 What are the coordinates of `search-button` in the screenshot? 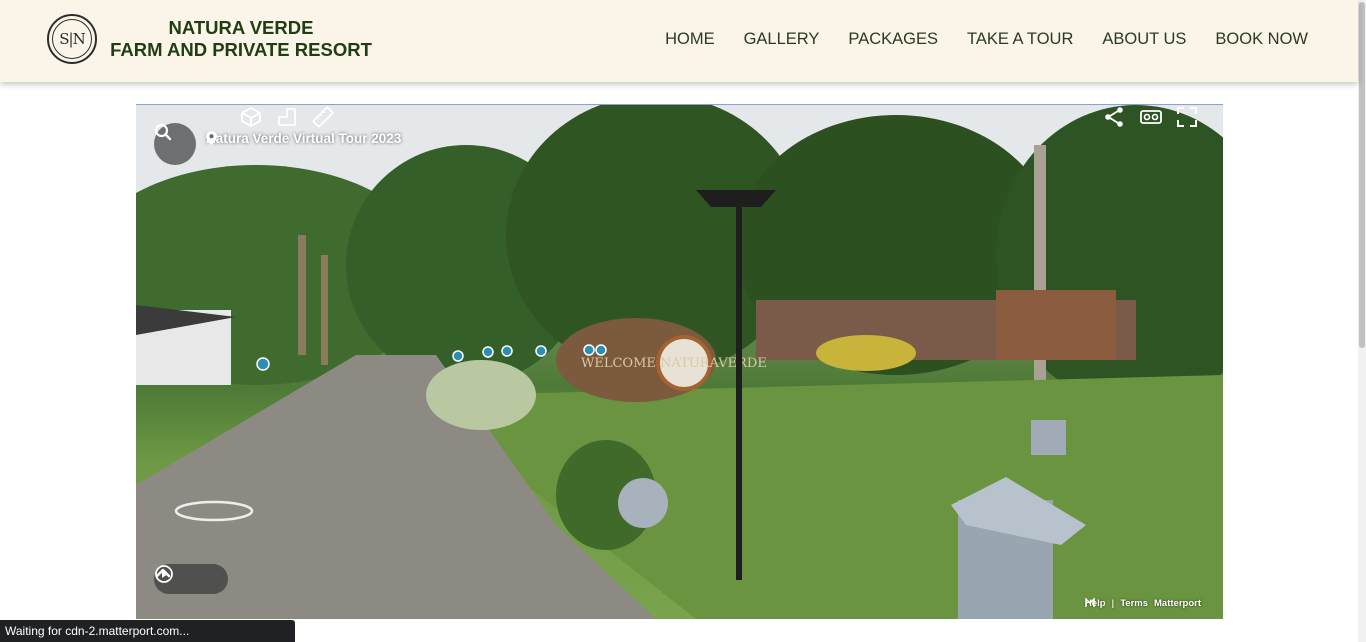 It's located at (175, 144).